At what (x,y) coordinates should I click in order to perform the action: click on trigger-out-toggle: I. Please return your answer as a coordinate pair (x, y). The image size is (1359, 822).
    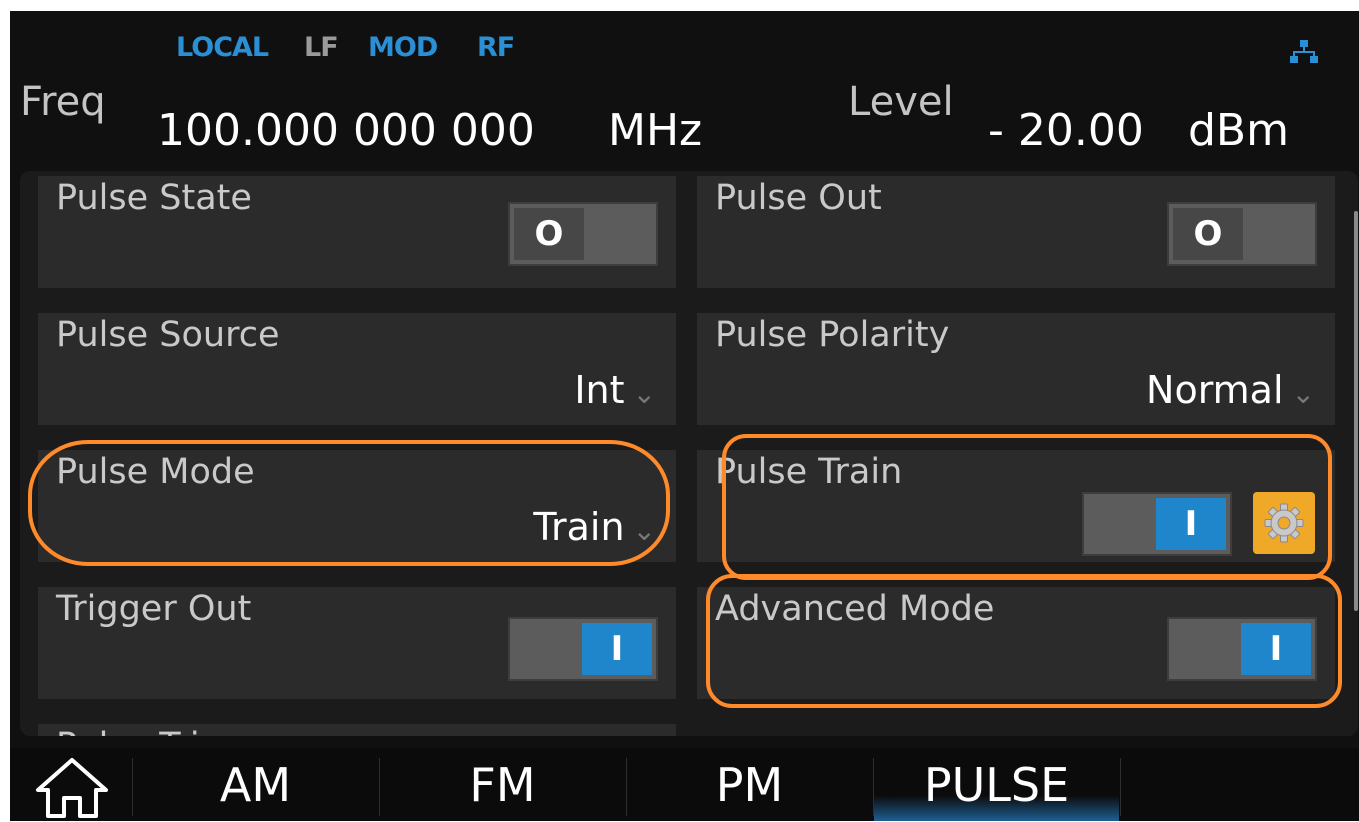
    Looking at the image, I should click on (583, 649).